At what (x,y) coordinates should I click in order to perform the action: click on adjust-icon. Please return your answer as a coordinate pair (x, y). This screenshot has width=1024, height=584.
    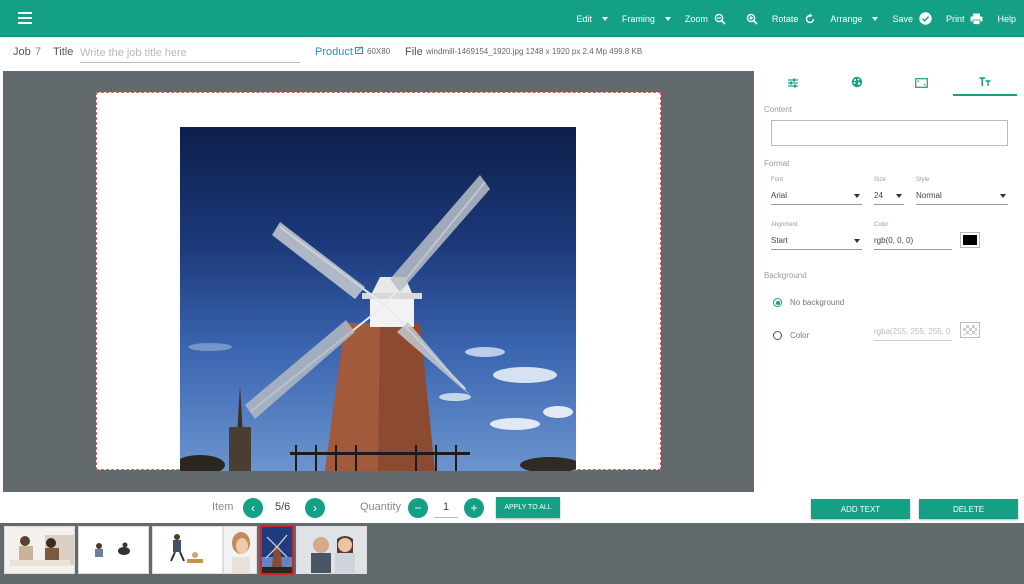
    Looking at the image, I should click on (793, 84).